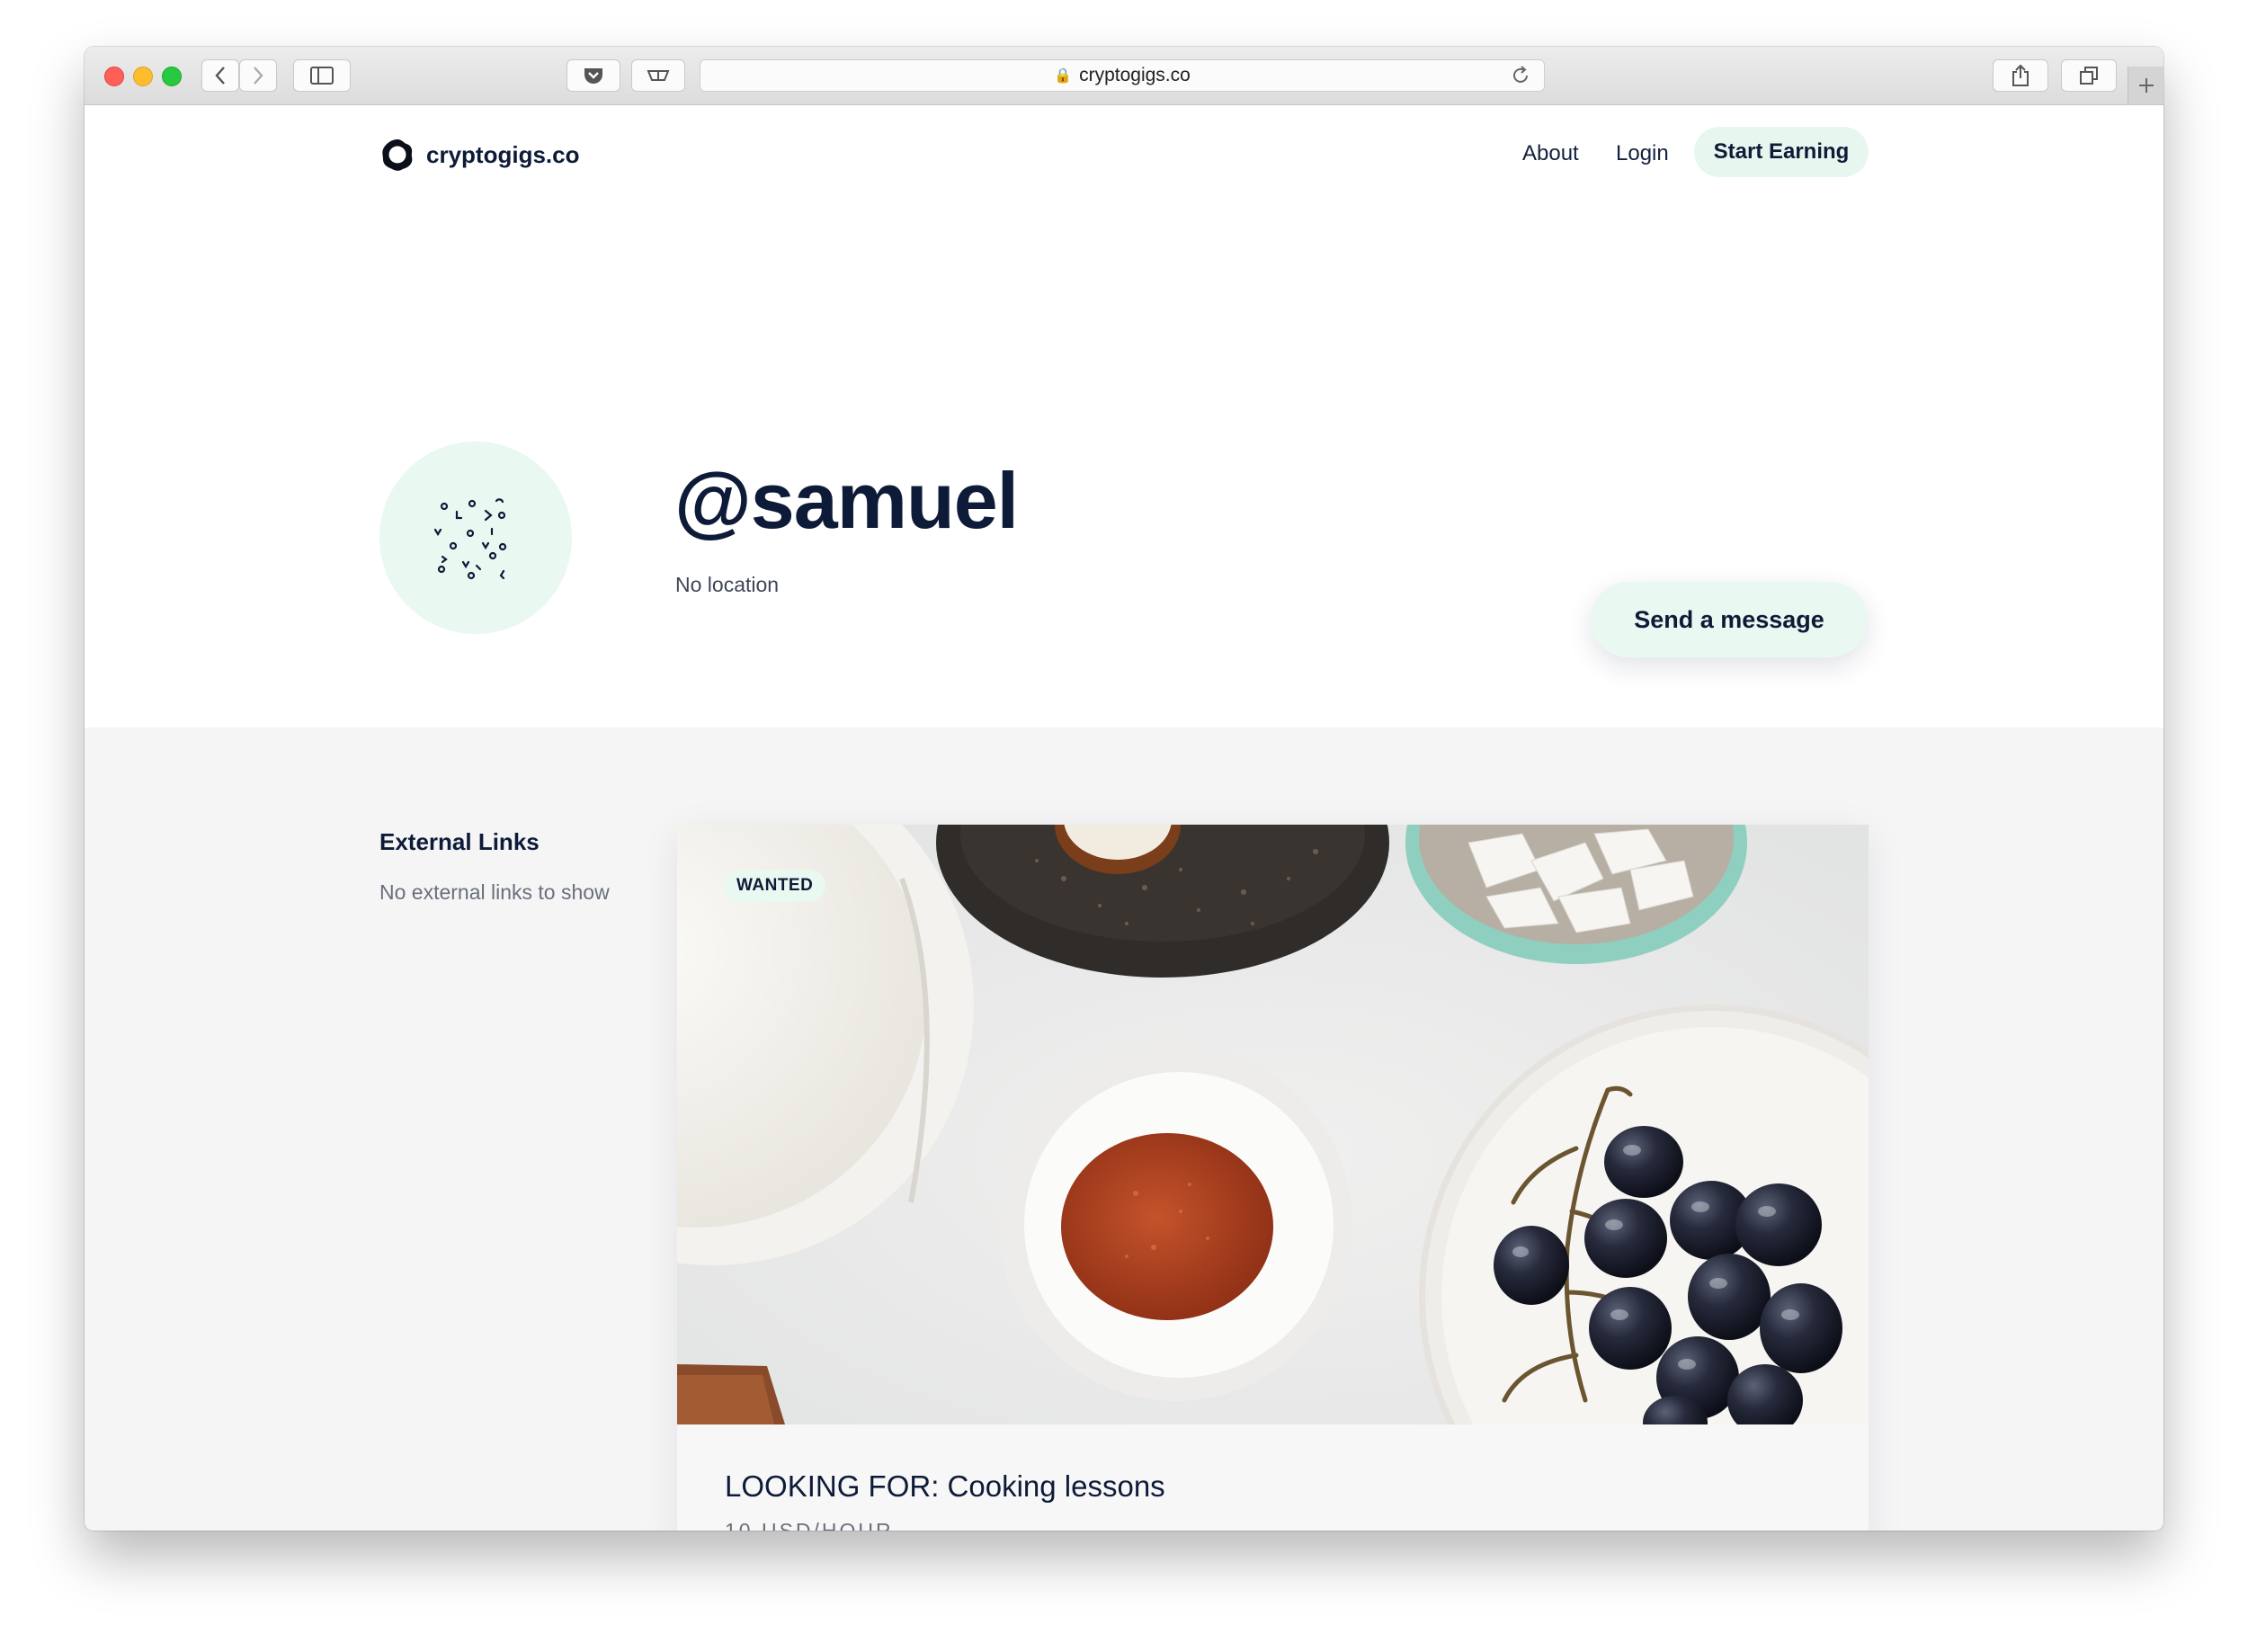 The height and width of the screenshot is (1652, 2248). Describe the element at coordinates (470, 539) in the screenshot. I see `avatar-pattern-icon` at that location.